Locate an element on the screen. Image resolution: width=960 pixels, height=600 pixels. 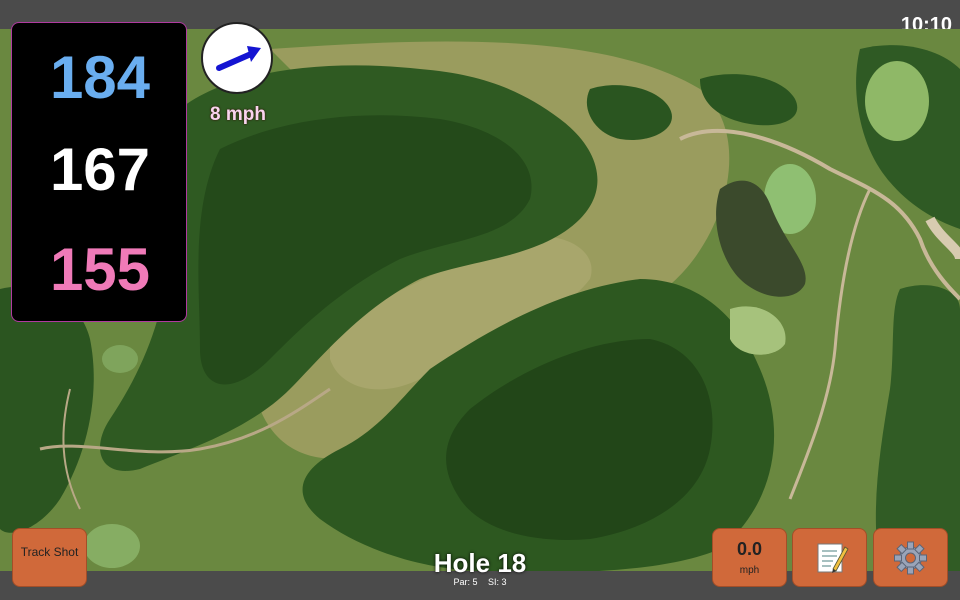
arrow-northeast-icon is located at coordinates (238, 58).